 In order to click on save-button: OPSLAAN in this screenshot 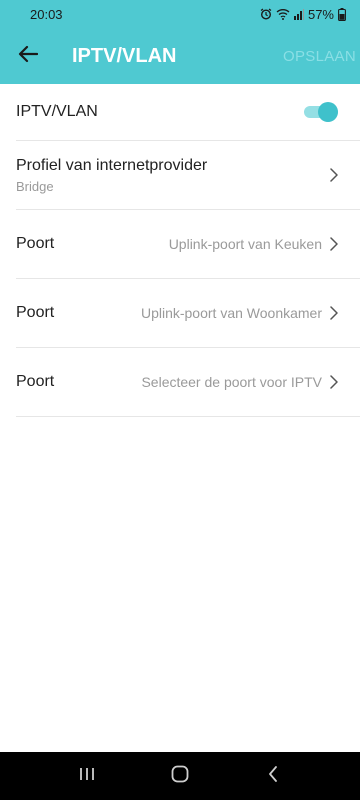, I will do `click(321, 56)`.